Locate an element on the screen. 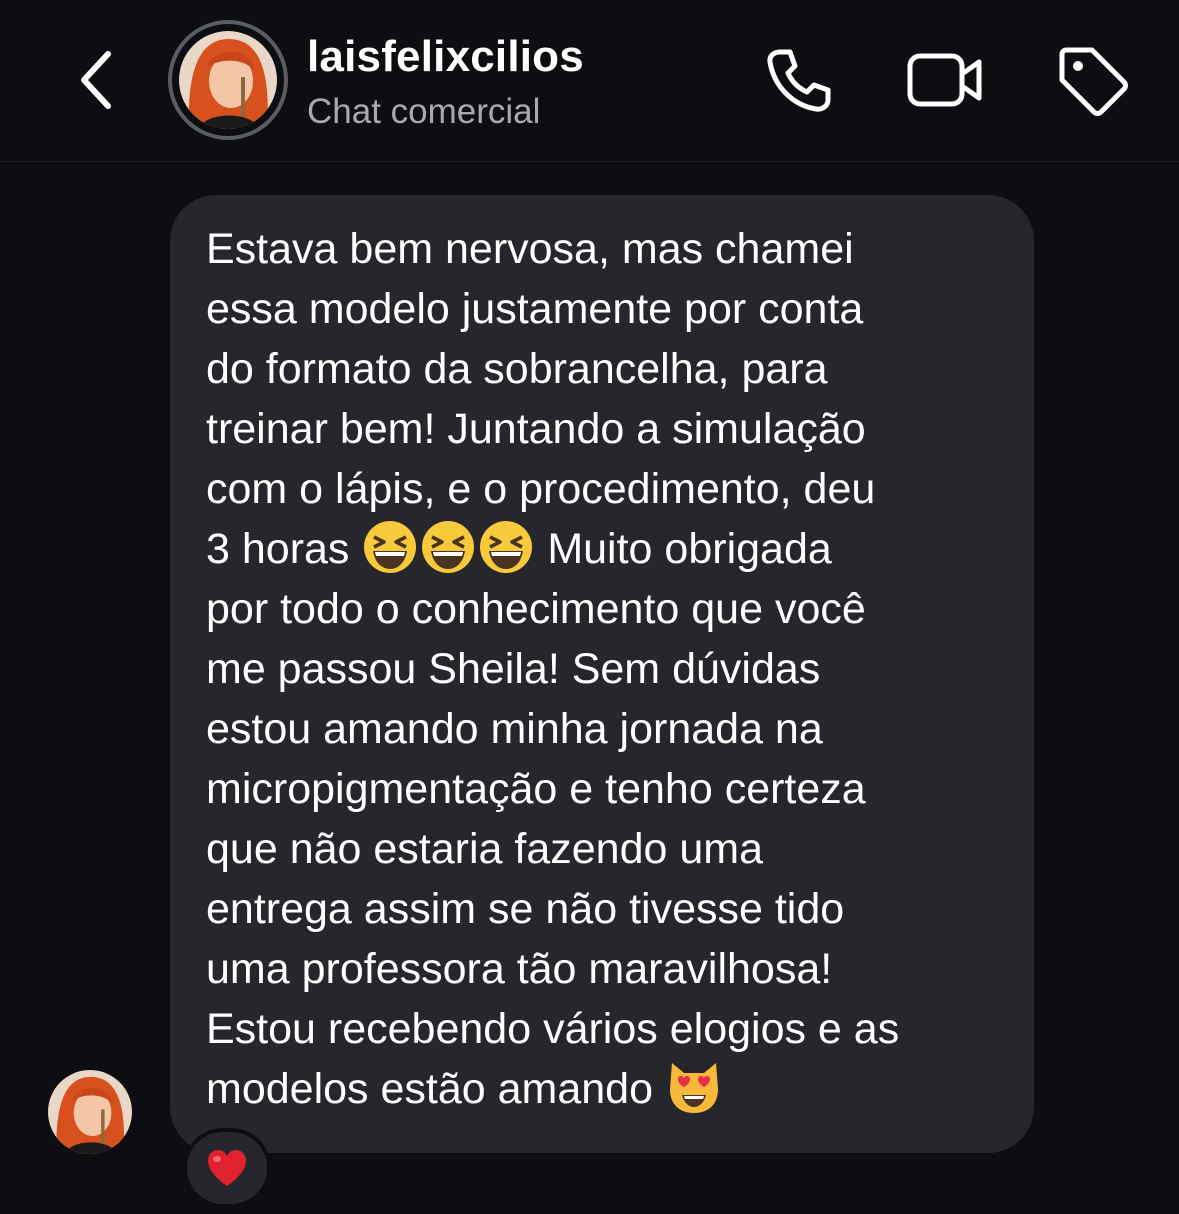  chat-username: laisfelixcilios is located at coordinates (445, 57).